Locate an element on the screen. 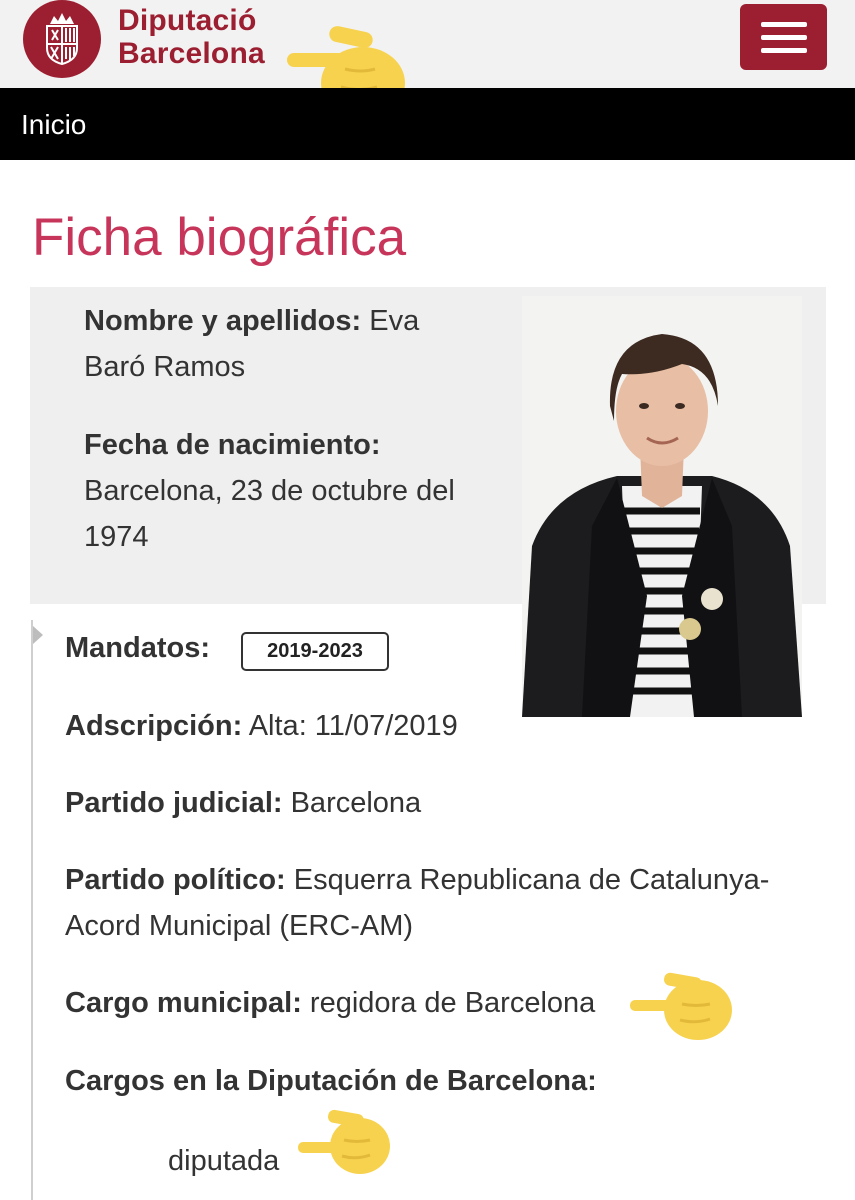  judicial-row: Partido judicial: Barcelona is located at coordinates (243, 803).